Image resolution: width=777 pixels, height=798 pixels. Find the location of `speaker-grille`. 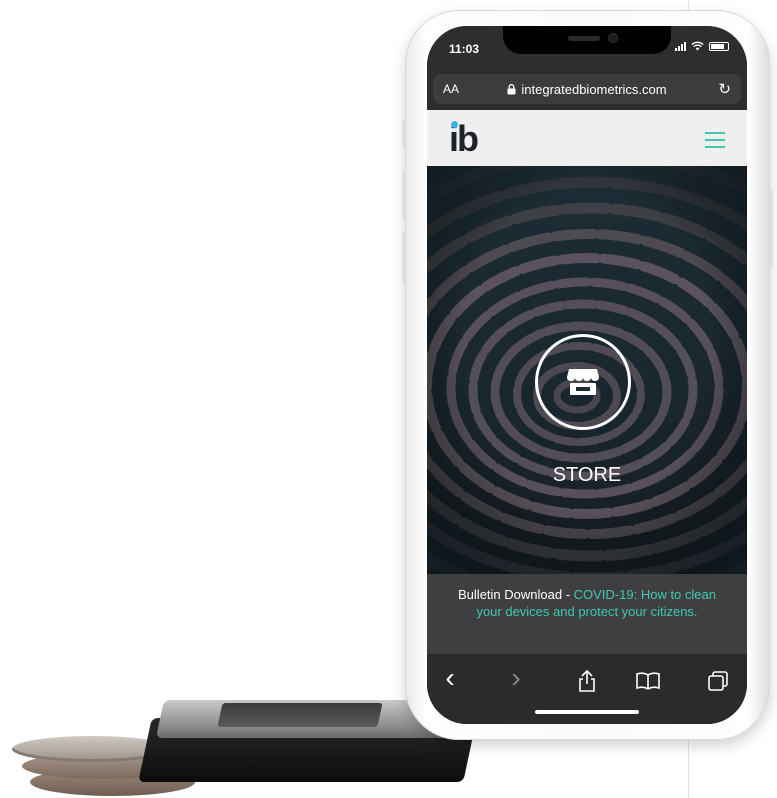

speaker-grille is located at coordinates (584, 38).